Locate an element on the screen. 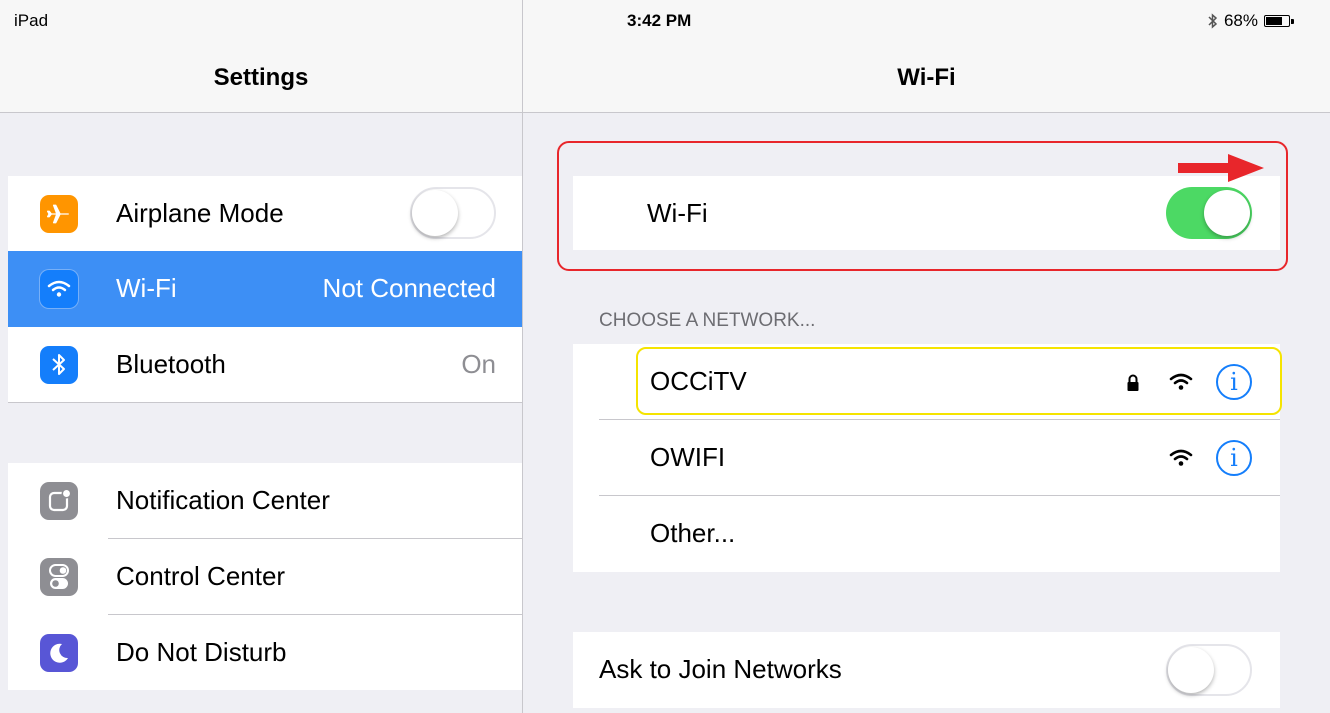  page-title: Settings is located at coordinates (261, 77).